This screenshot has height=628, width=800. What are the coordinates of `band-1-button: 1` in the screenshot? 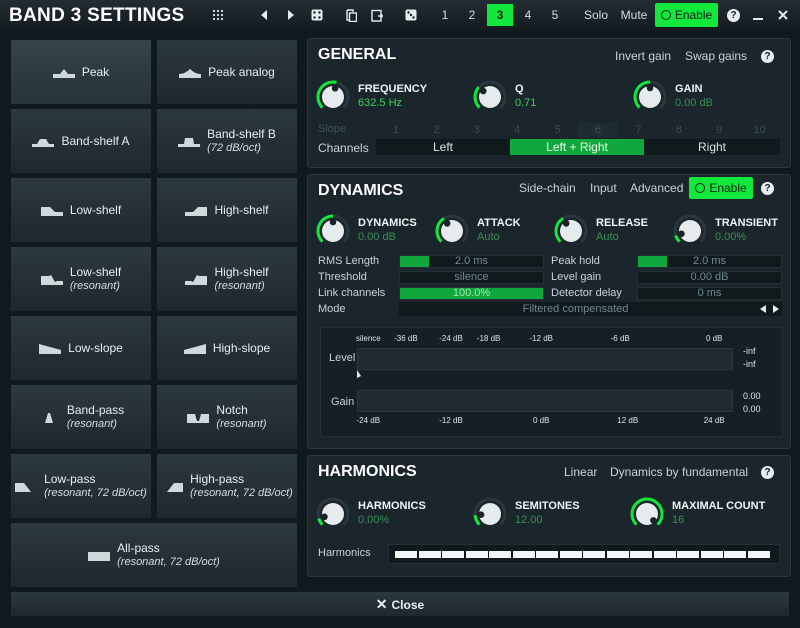 It's located at (445, 15).